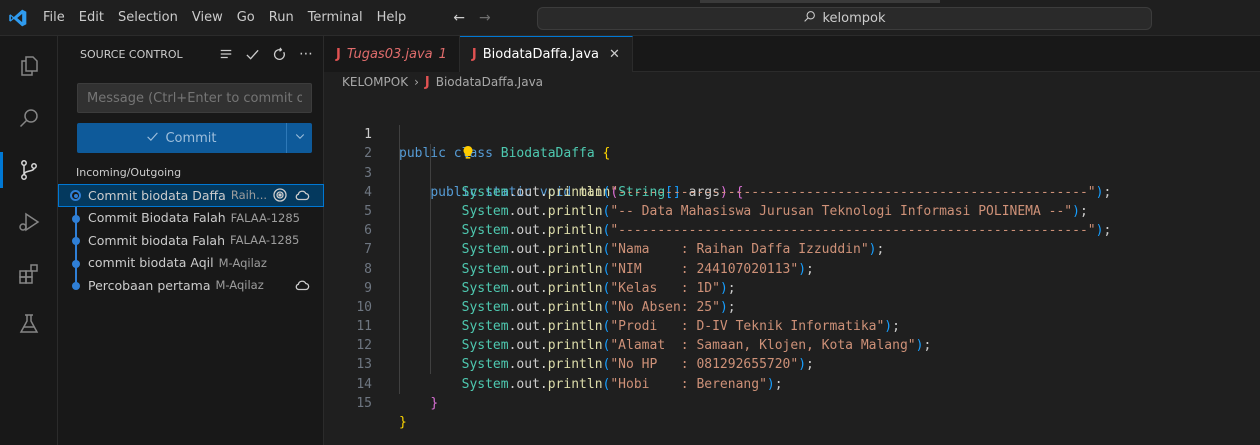 The image size is (1260, 445). I want to click on menu-go: Go, so click(246, 18).